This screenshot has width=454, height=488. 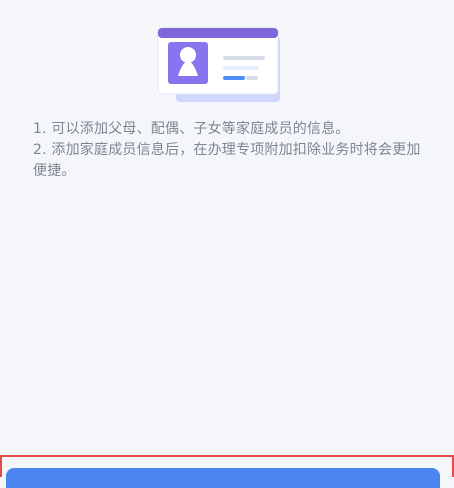 What do you see at coordinates (191, 129) in the screenshot?
I see `instruction-line-1: 1. 可以添加父母、配偶、子女等家庭成员的信息。` at bounding box center [191, 129].